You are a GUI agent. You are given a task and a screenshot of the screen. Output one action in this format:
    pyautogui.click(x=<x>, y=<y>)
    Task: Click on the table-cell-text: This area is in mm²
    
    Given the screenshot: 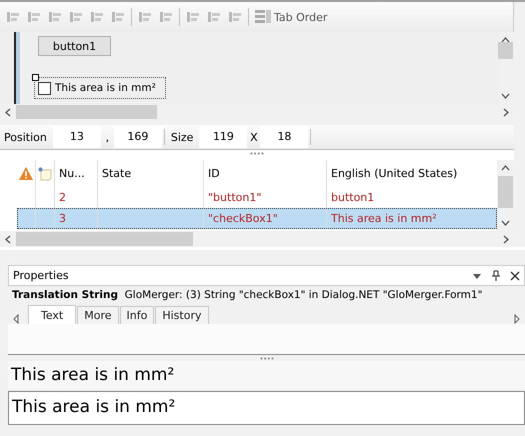 What is the action you would take?
    pyautogui.click(x=384, y=219)
    